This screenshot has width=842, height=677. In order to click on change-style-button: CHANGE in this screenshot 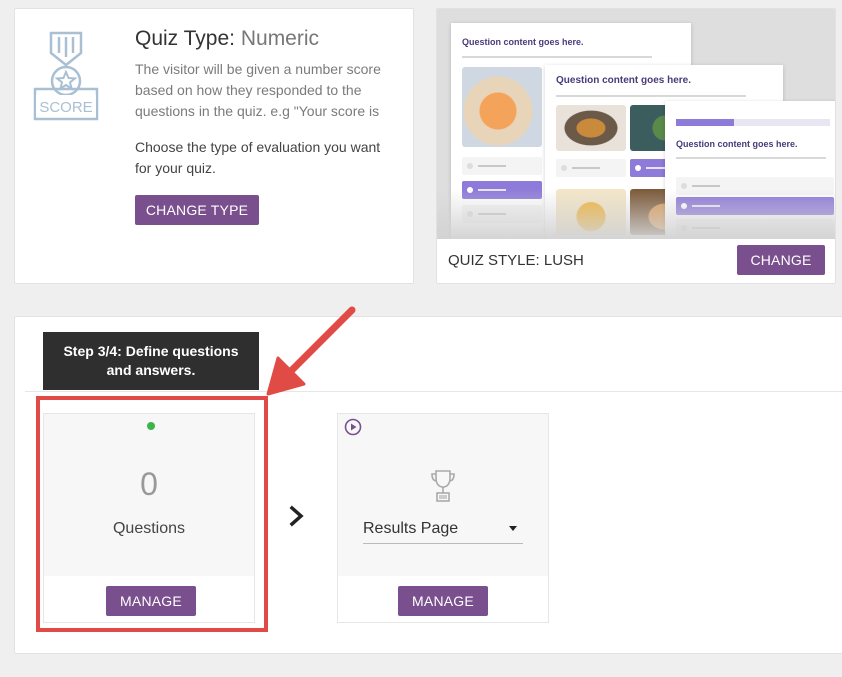, I will do `click(781, 260)`.